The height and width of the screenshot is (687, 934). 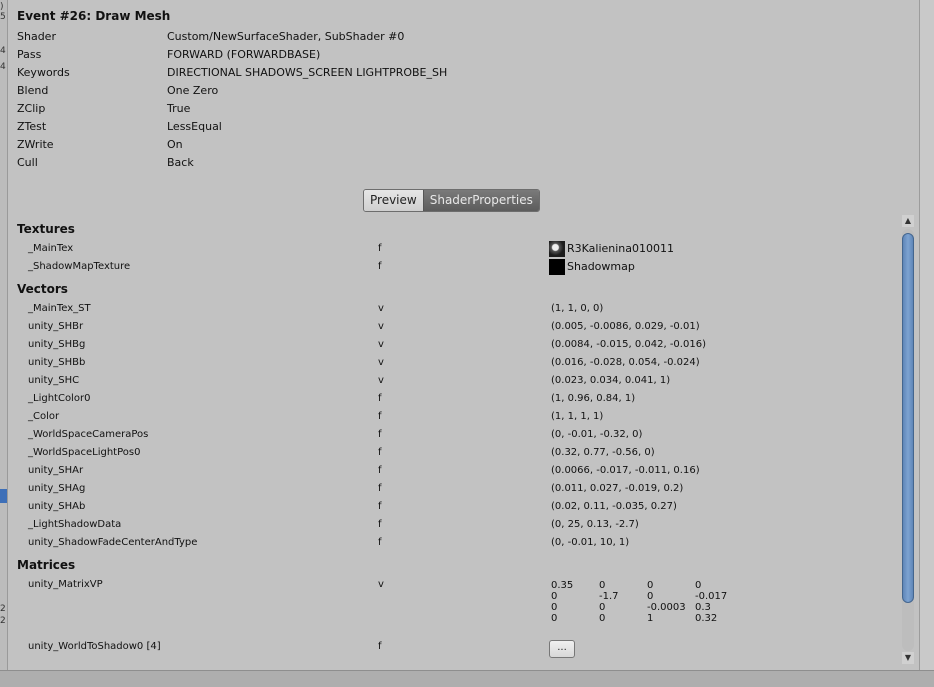 What do you see at coordinates (454, 399) in the screenshot?
I see `vector-row: _LightColor0 f (1, 0.96, 0.84, 1)` at bounding box center [454, 399].